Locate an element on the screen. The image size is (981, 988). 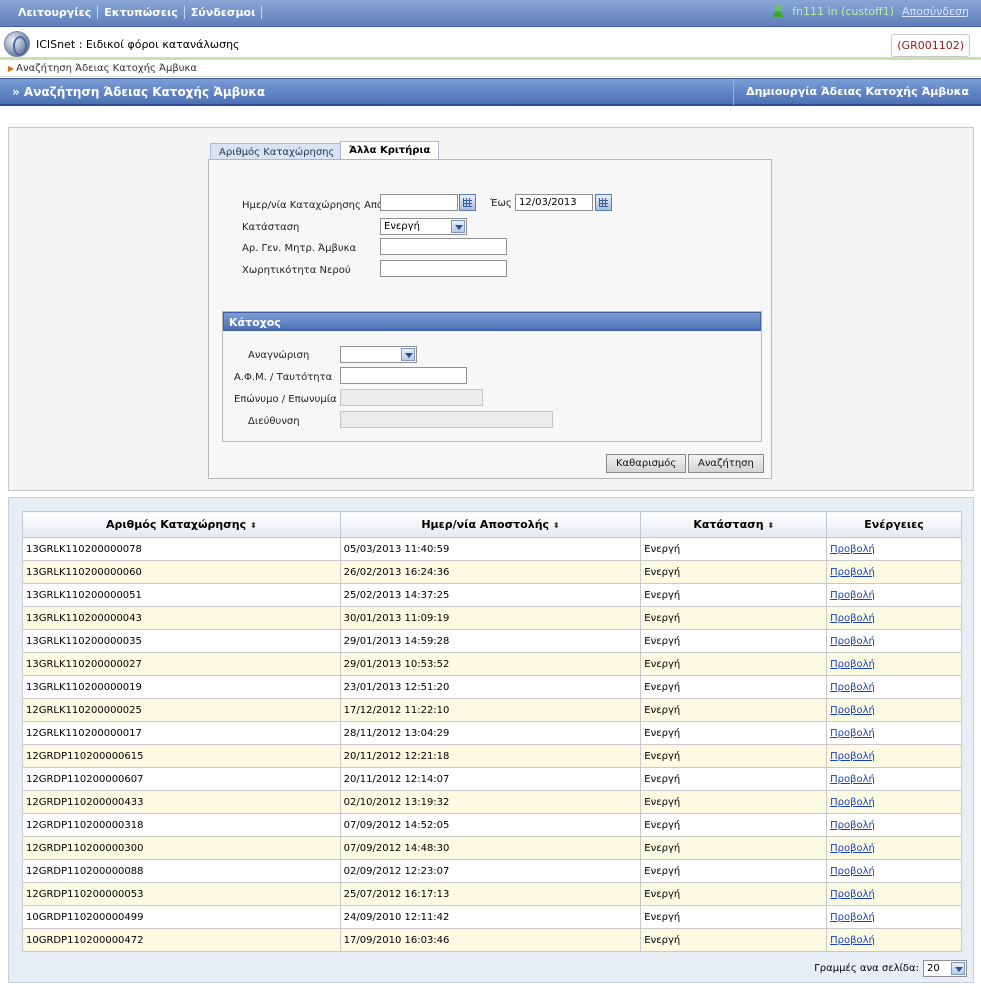
col-status: Κατάσταση ⬍ is located at coordinates (734, 524).